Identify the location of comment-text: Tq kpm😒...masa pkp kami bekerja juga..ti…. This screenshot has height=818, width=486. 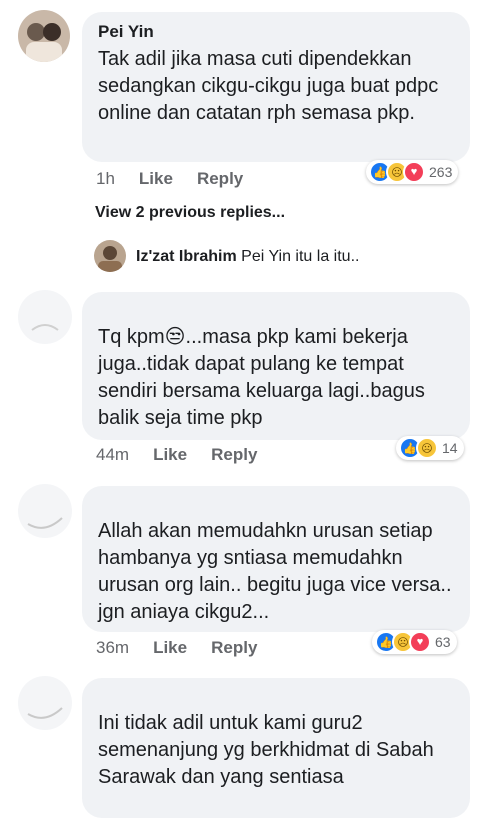
(261, 377).